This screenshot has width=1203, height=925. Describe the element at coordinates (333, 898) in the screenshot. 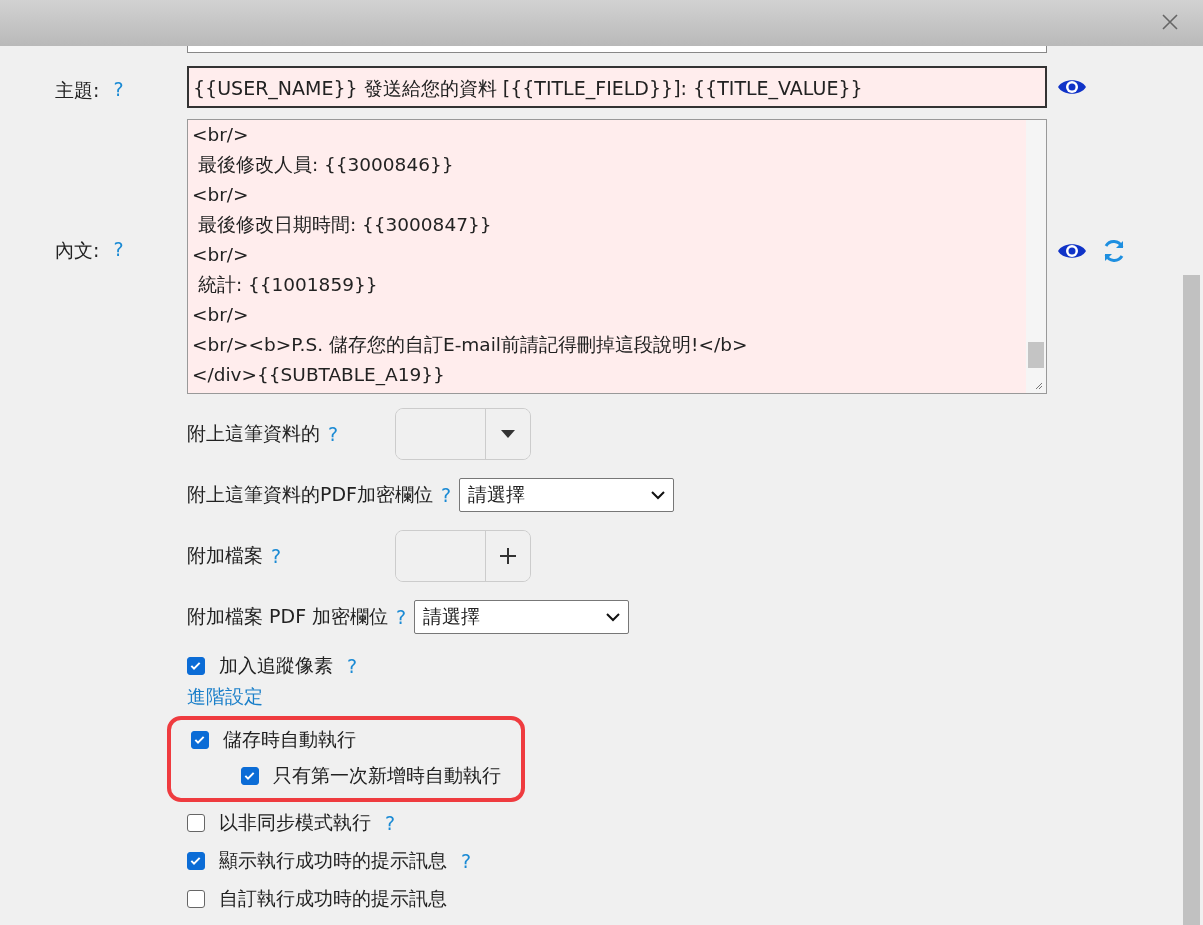

I see `checkbox-label: 自訂執行成功時的提示訊息` at that location.